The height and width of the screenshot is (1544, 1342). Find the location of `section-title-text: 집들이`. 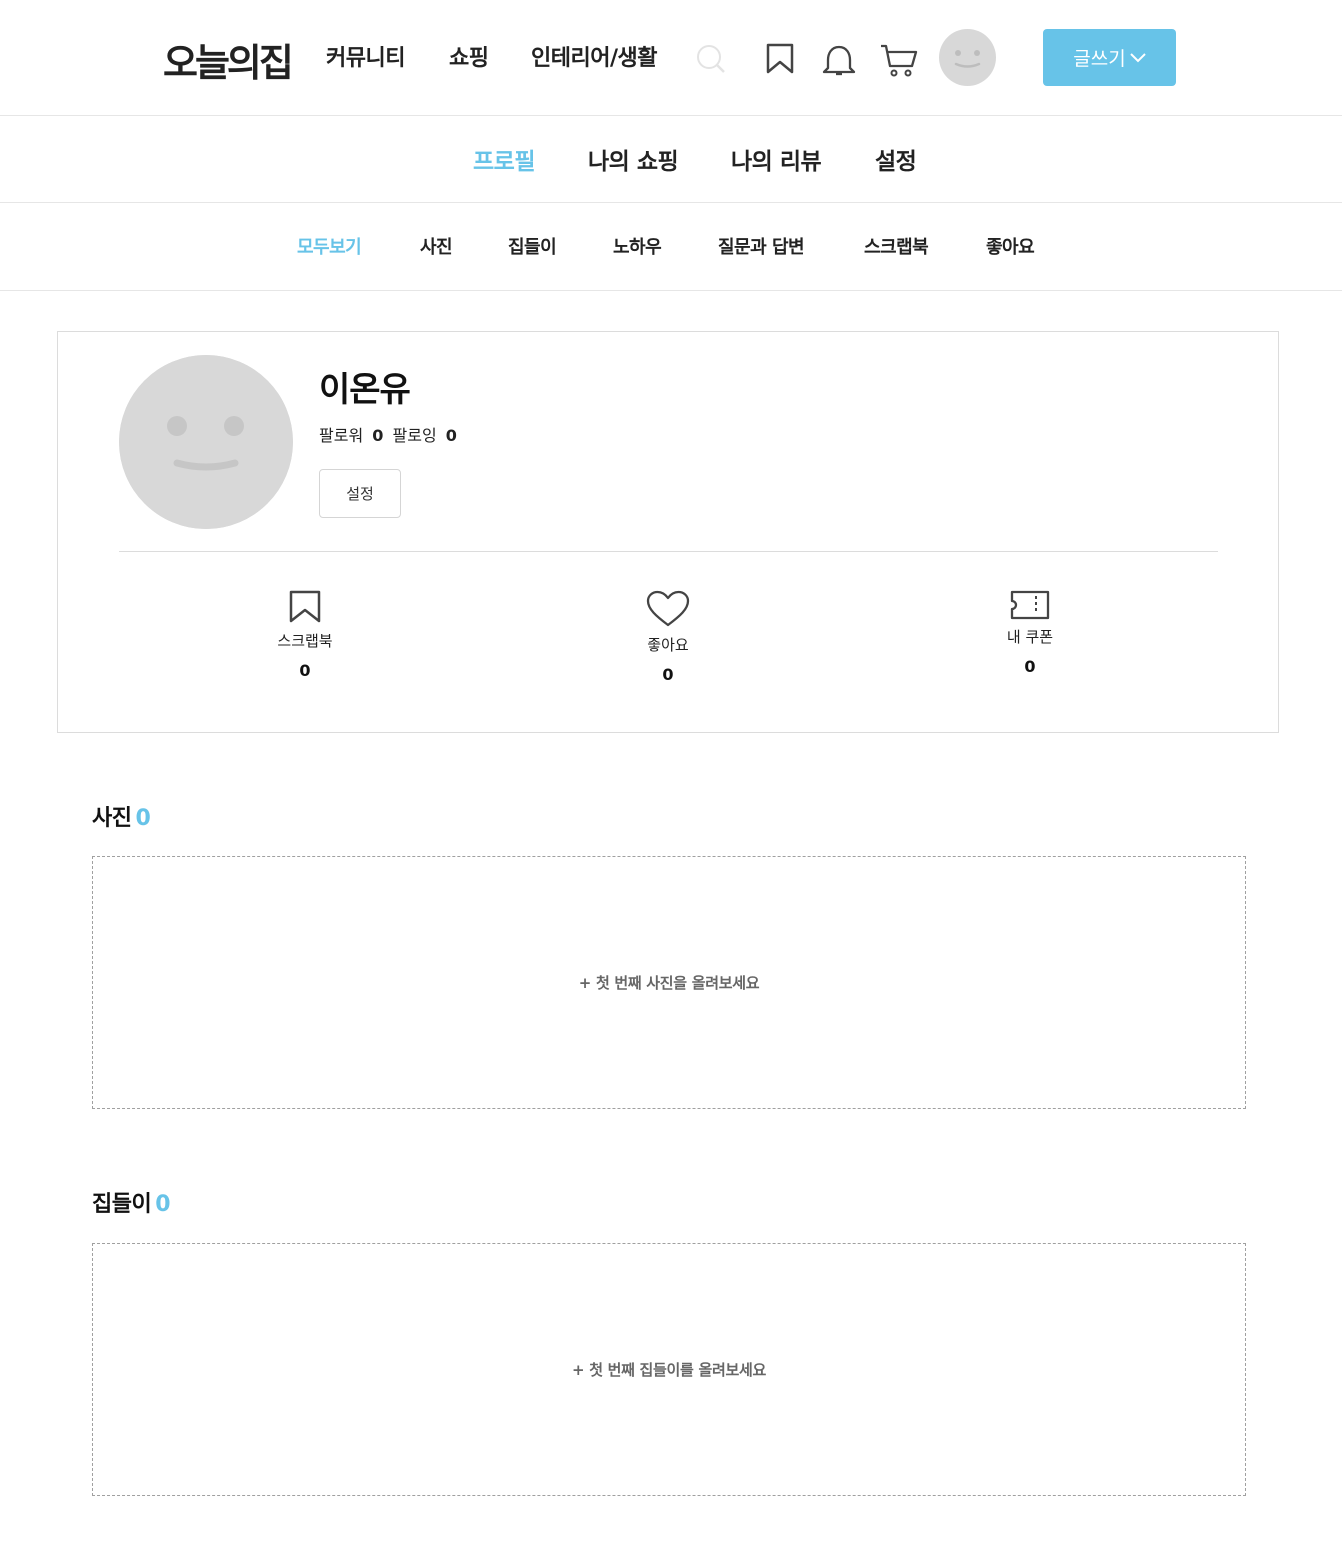

section-title-text: 집들이 is located at coordinates (122, 1204).